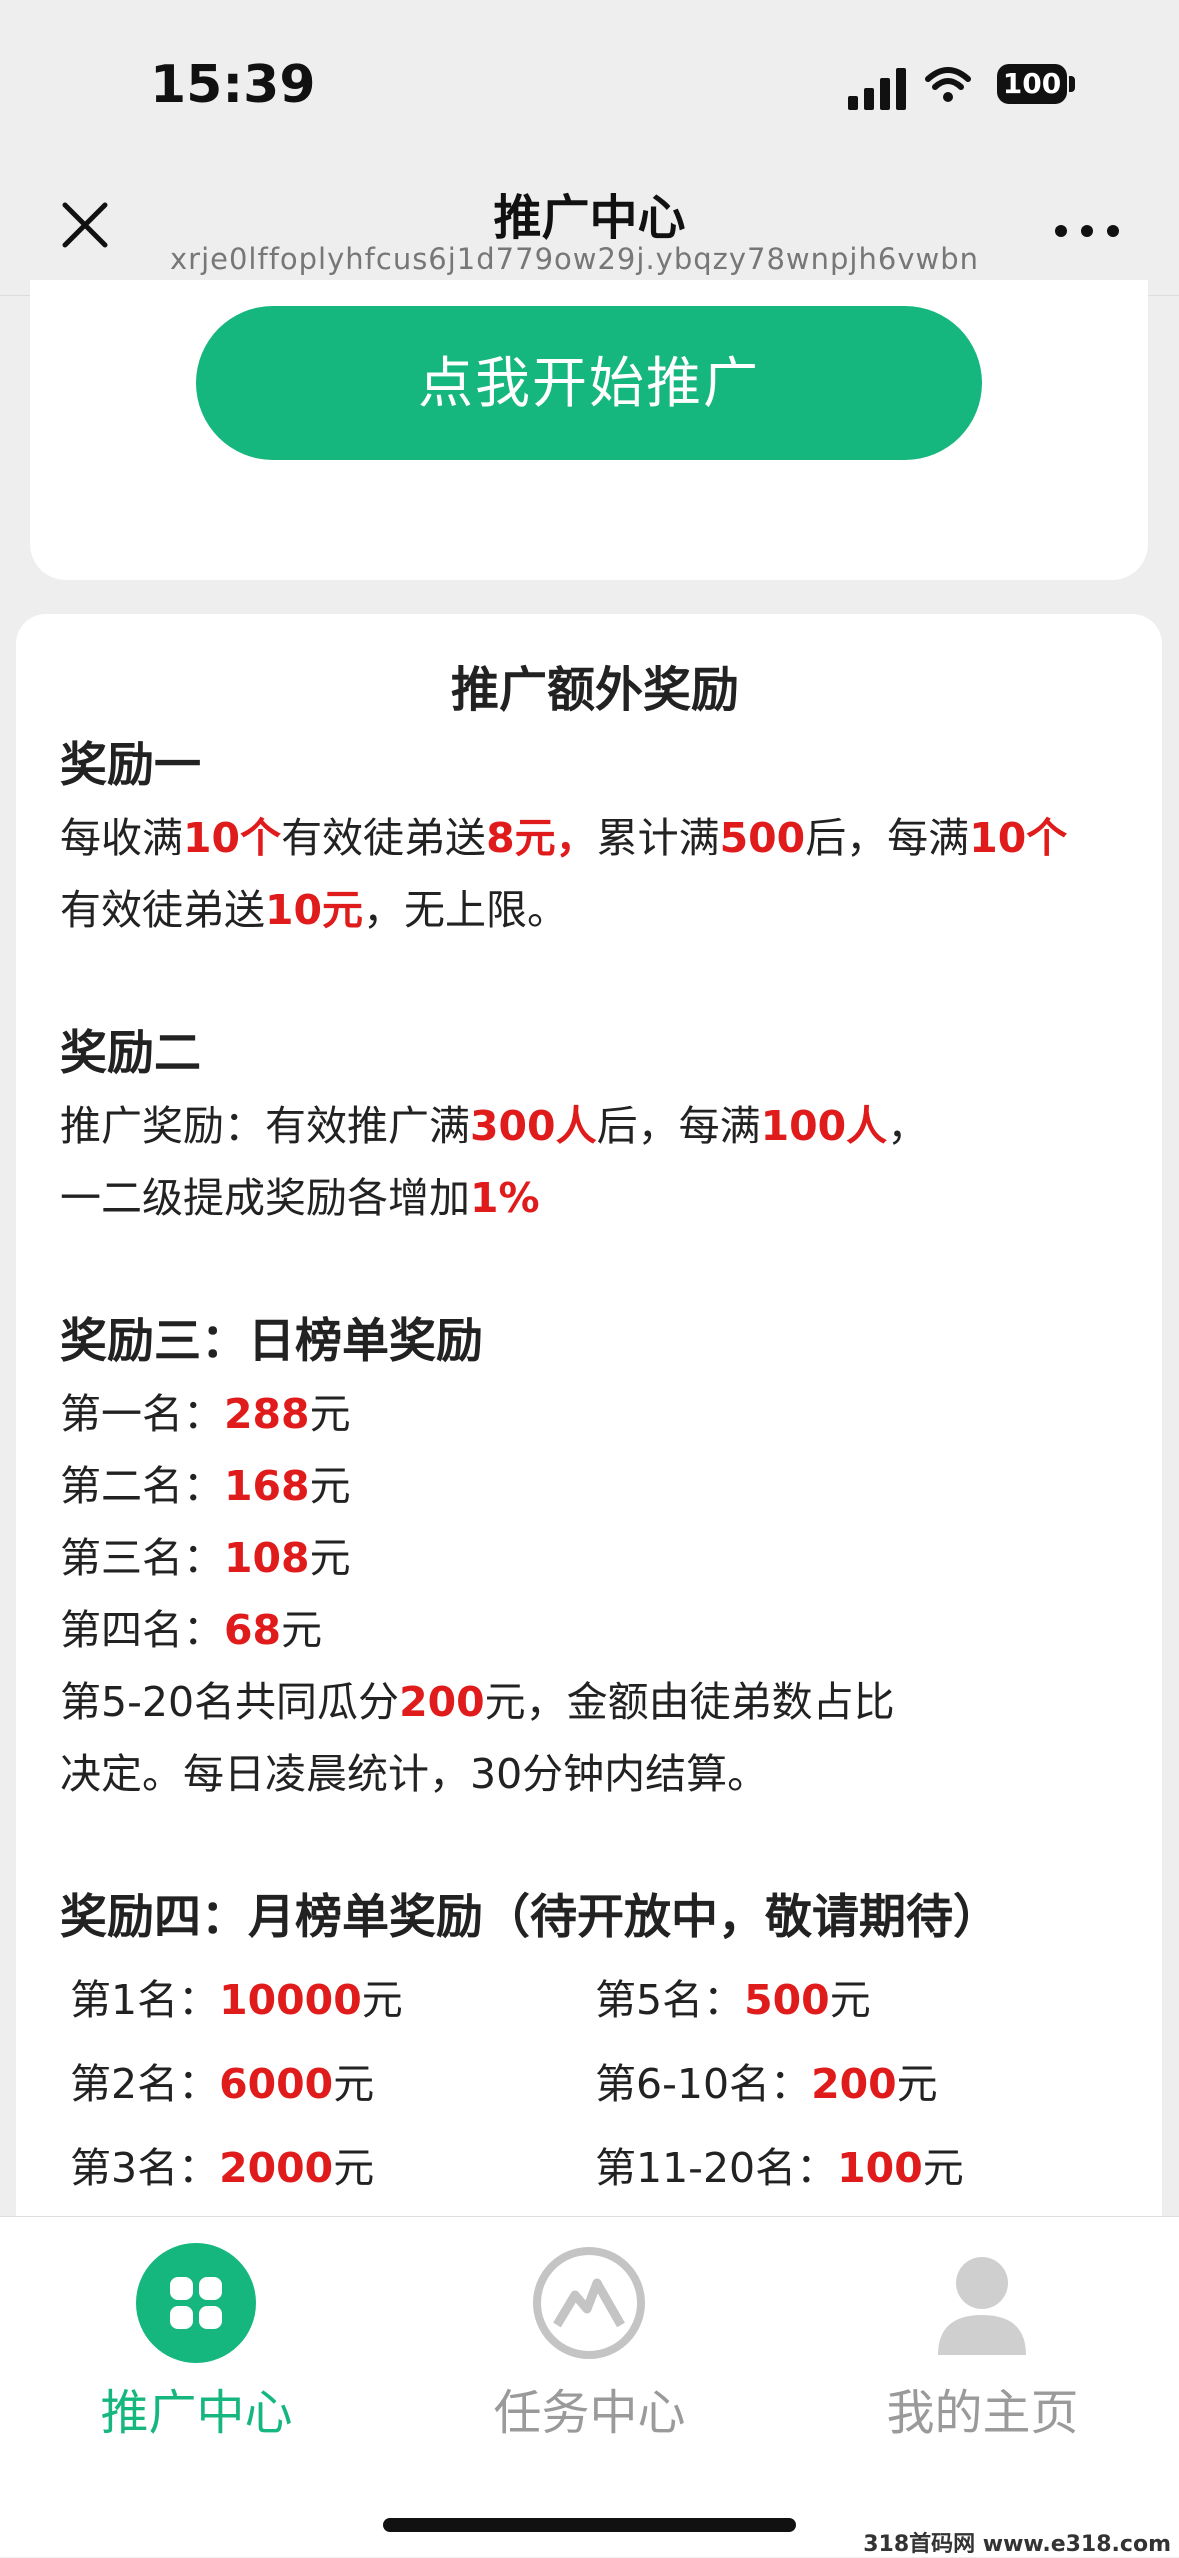 Image resolution: width=1179 pixels, height=2558 pixels. Describe the element at coordinates (130, 1053) in the screenshot. I see `reward-2-title: 奖励二` at that location.